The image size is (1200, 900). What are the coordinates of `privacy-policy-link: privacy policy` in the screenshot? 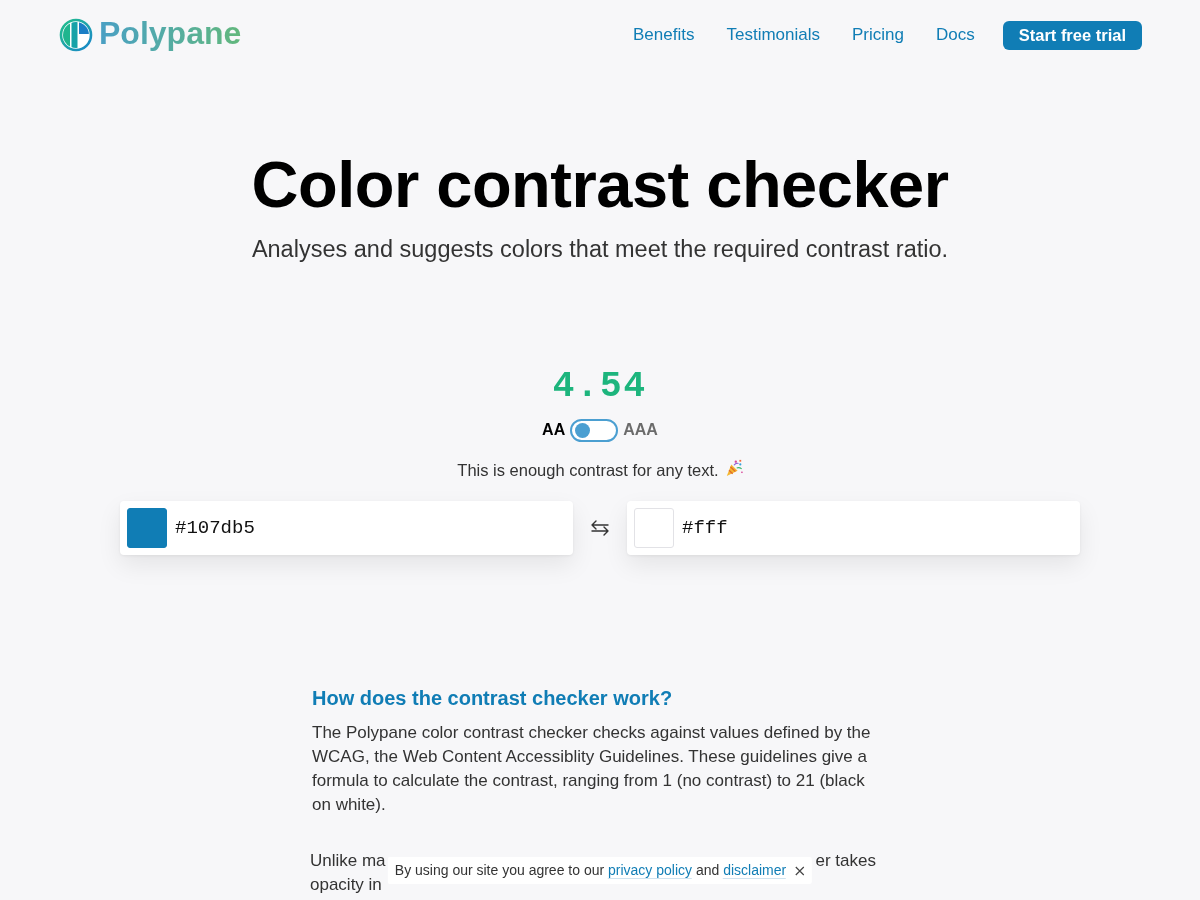 It's located at (650, 870).